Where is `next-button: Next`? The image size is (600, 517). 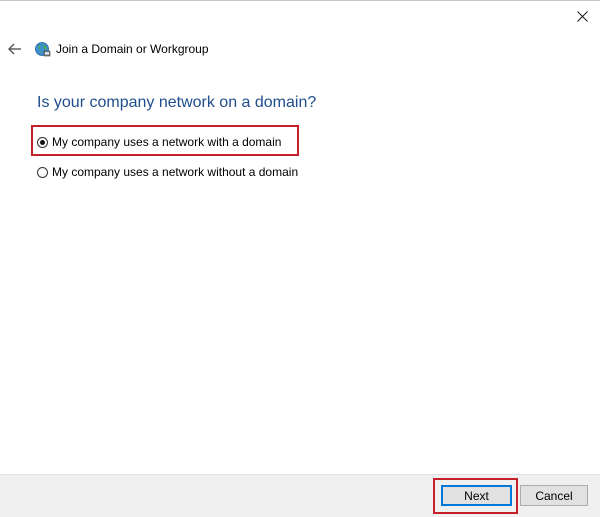 next-button: Next is located at coordinates (476, 495).